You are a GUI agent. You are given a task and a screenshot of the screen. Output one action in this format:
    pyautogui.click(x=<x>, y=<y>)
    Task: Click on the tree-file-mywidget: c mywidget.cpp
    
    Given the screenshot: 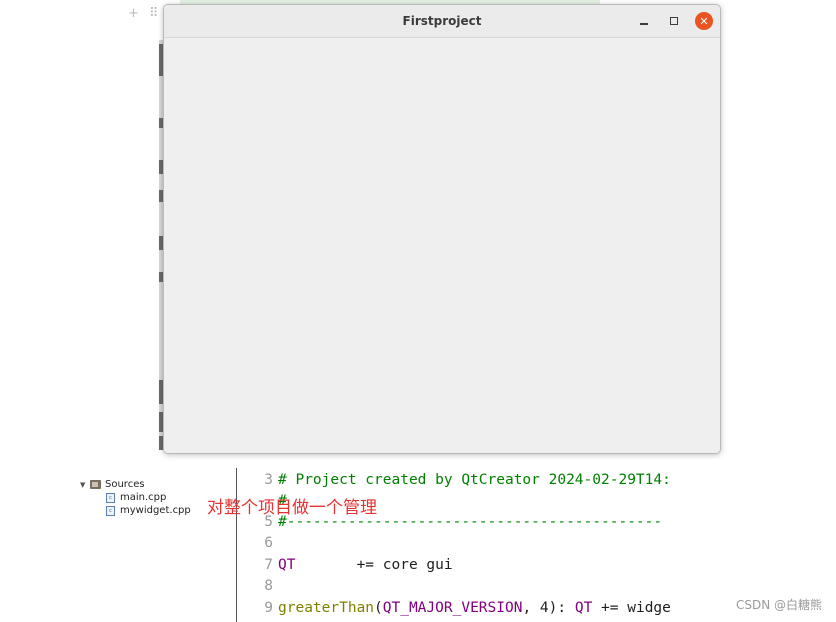 What is the action you would take?
    pyautogui.click(x=135, y=510)
    